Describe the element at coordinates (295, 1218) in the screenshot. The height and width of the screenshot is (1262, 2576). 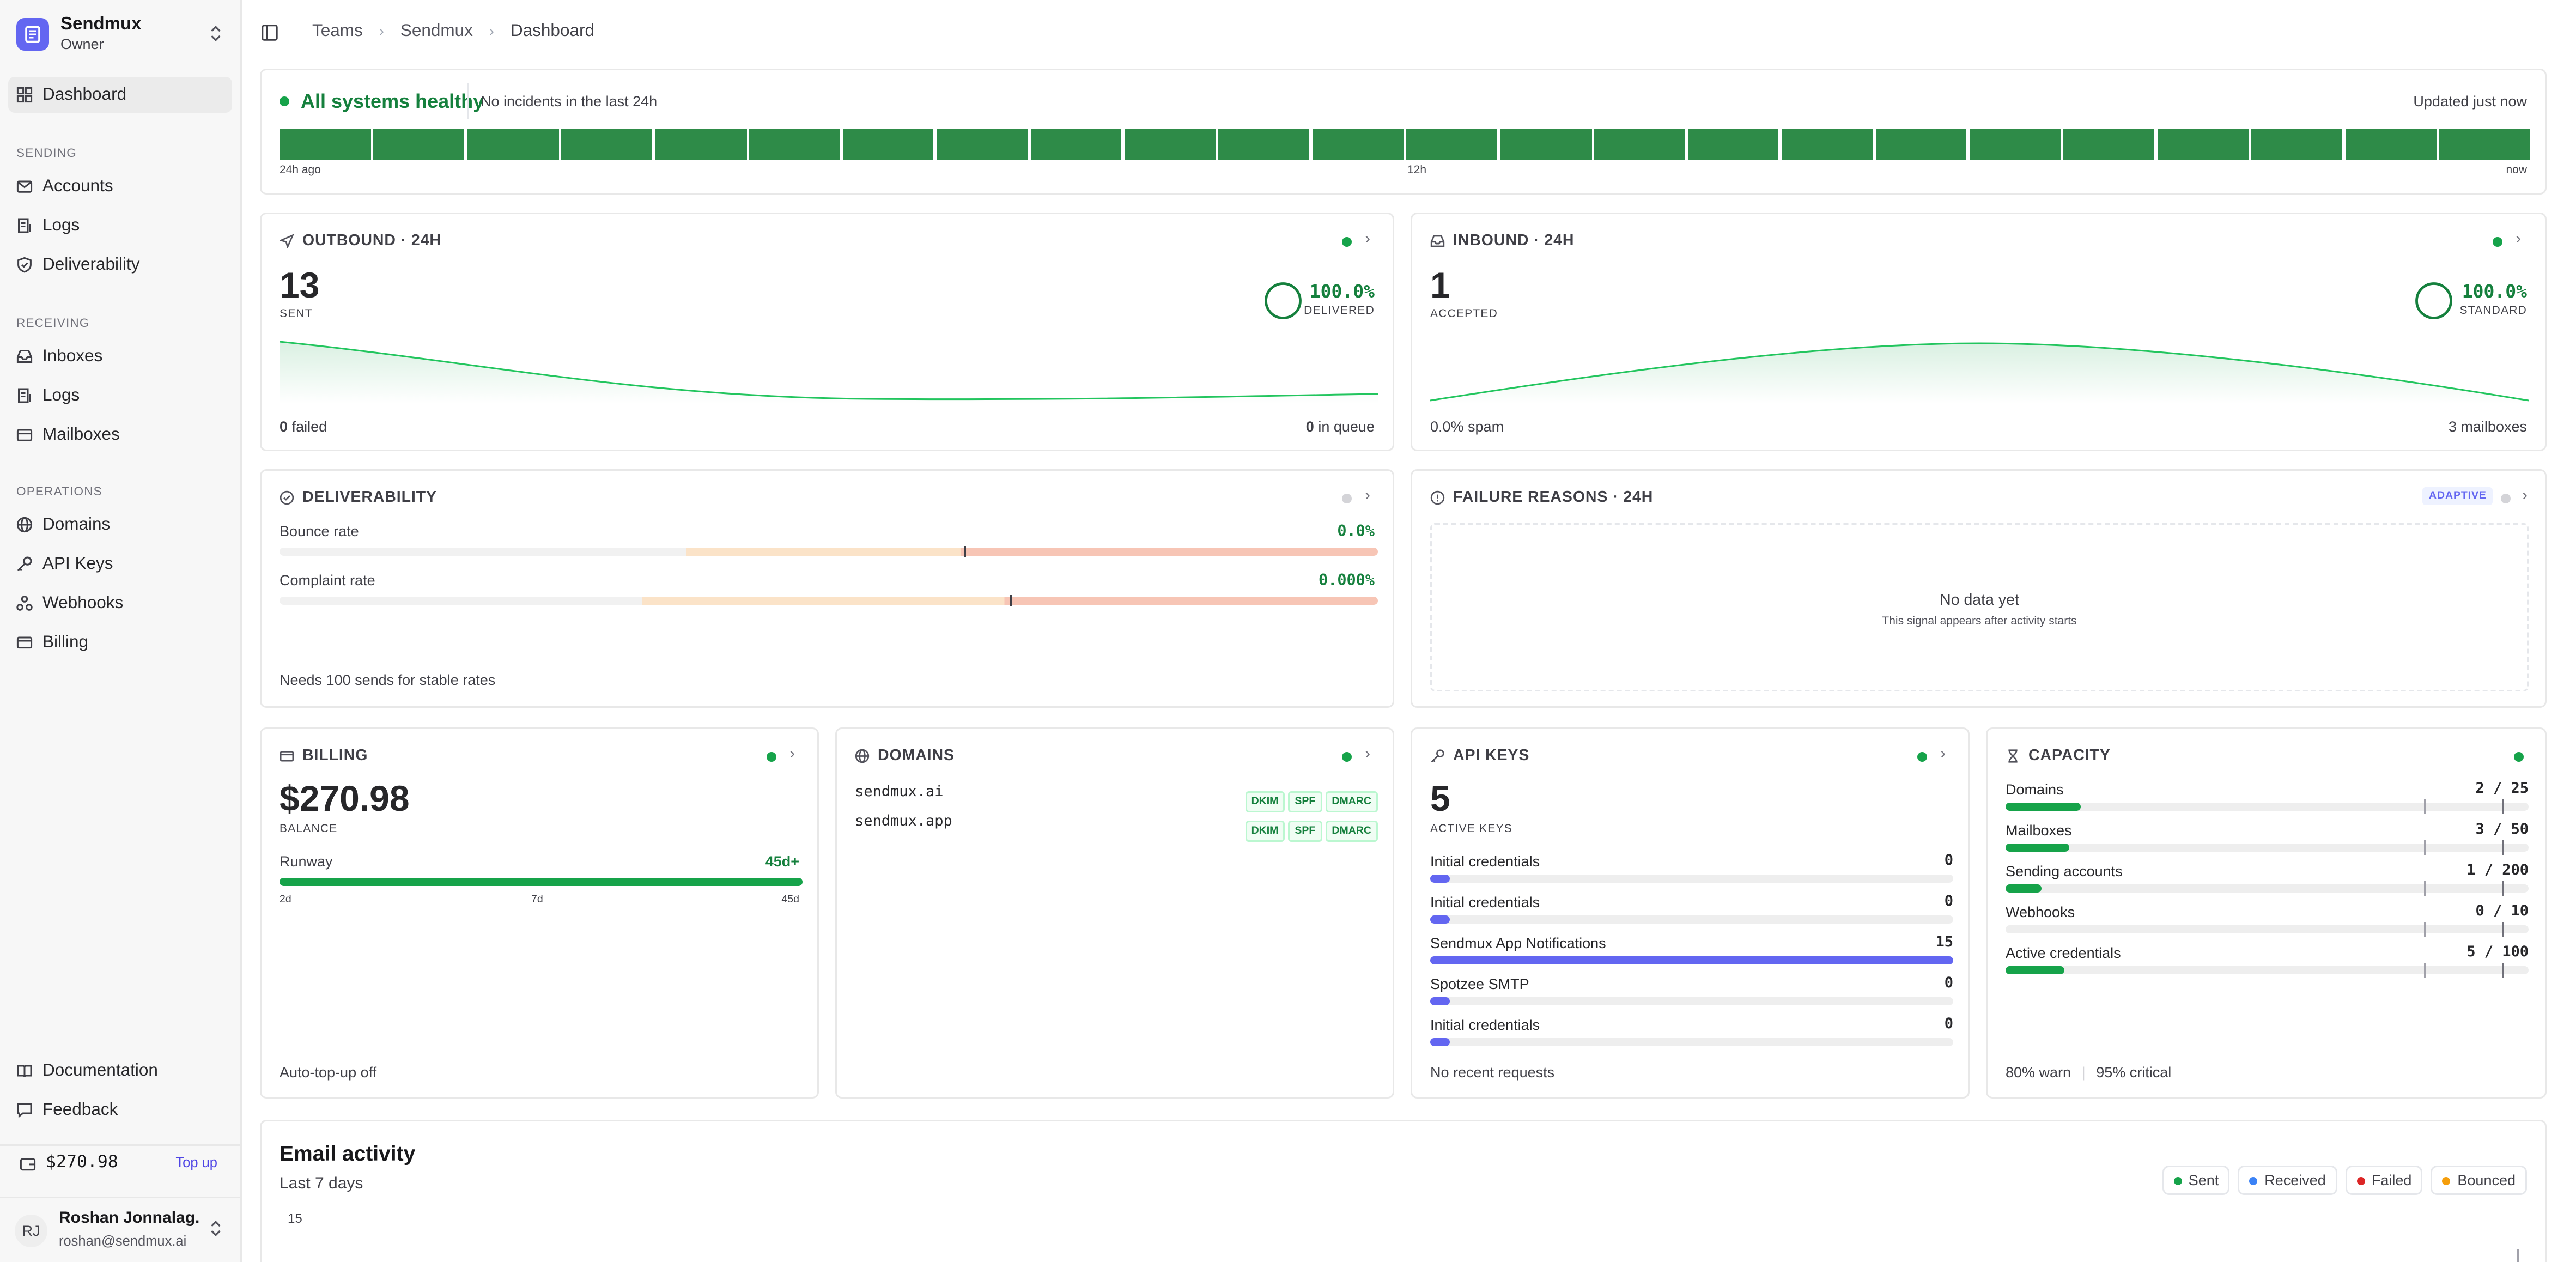
I see `activity-y-top: 15` at that location.